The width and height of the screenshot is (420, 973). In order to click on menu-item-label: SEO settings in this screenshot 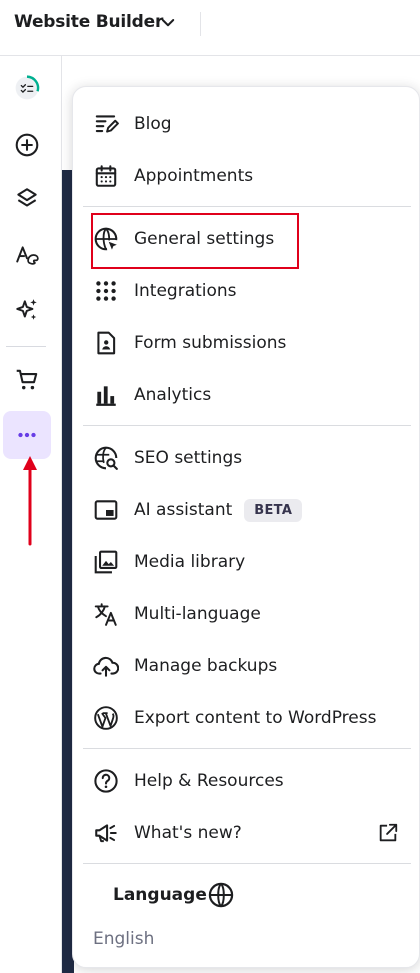, I will do `click(188, 458)`.